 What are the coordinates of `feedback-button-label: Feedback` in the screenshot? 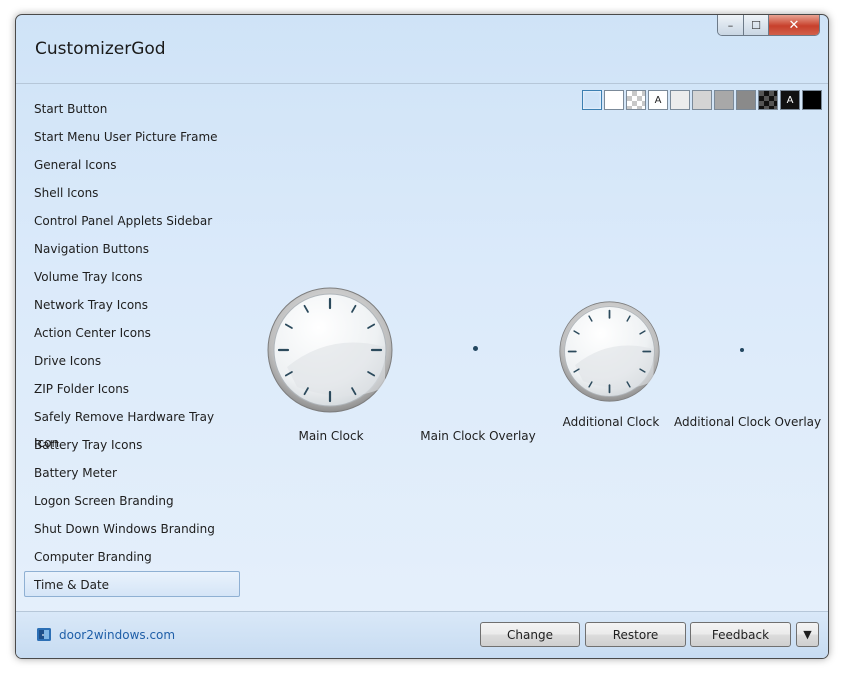 It's located at (740, 634).